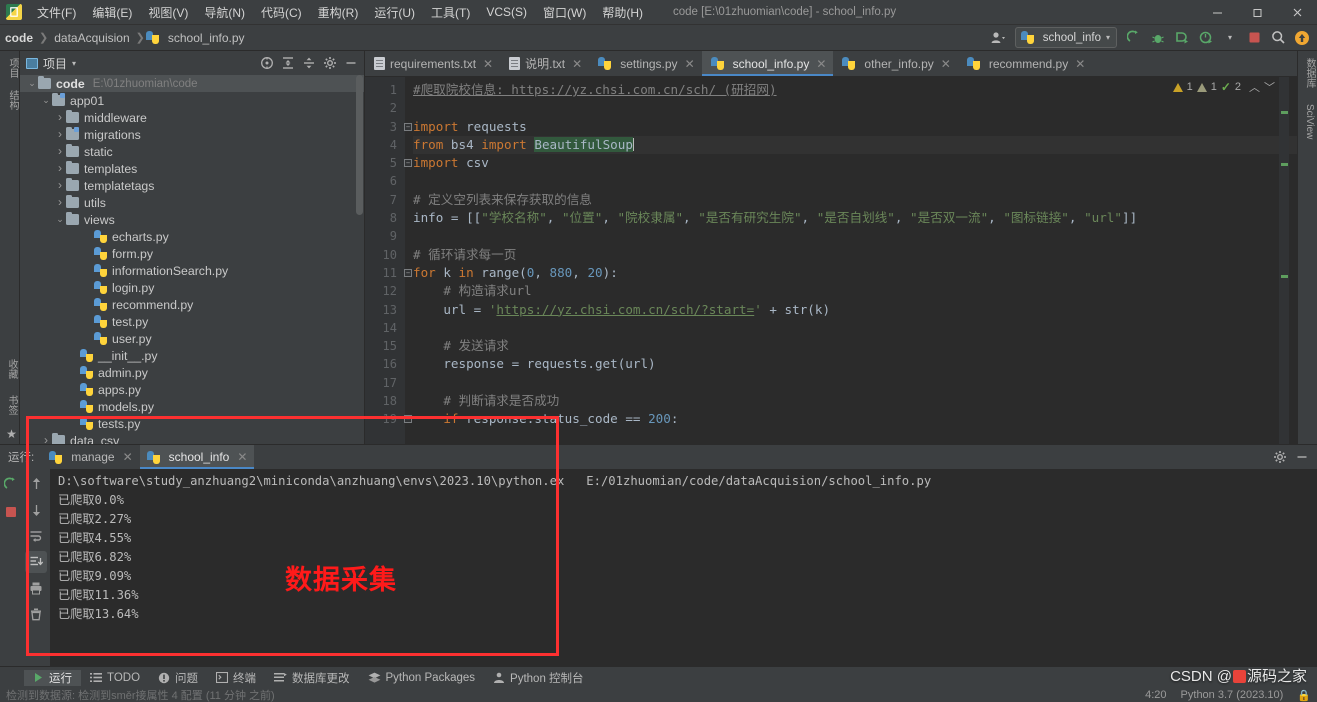 The image size is (1317, 702). What do you see at coordinates (192, 304) in the screenshot?
I see `tree-item-recommend-py: recommend.py` at bounding box center [192, 304].